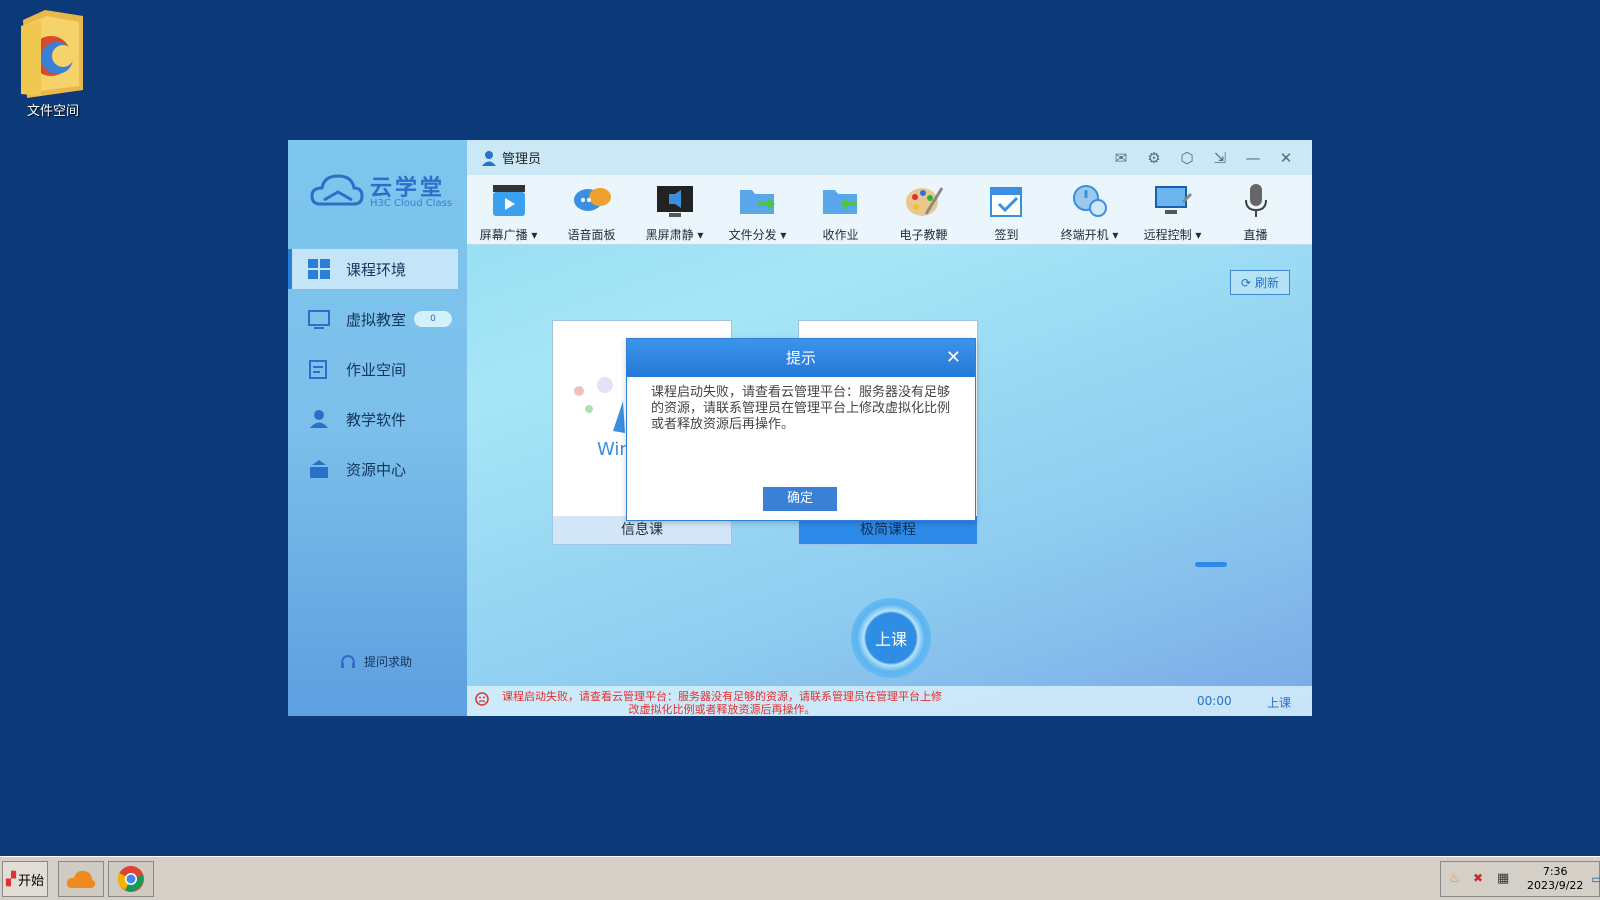  I want to click on microphone-icon, so click(1255, 200).